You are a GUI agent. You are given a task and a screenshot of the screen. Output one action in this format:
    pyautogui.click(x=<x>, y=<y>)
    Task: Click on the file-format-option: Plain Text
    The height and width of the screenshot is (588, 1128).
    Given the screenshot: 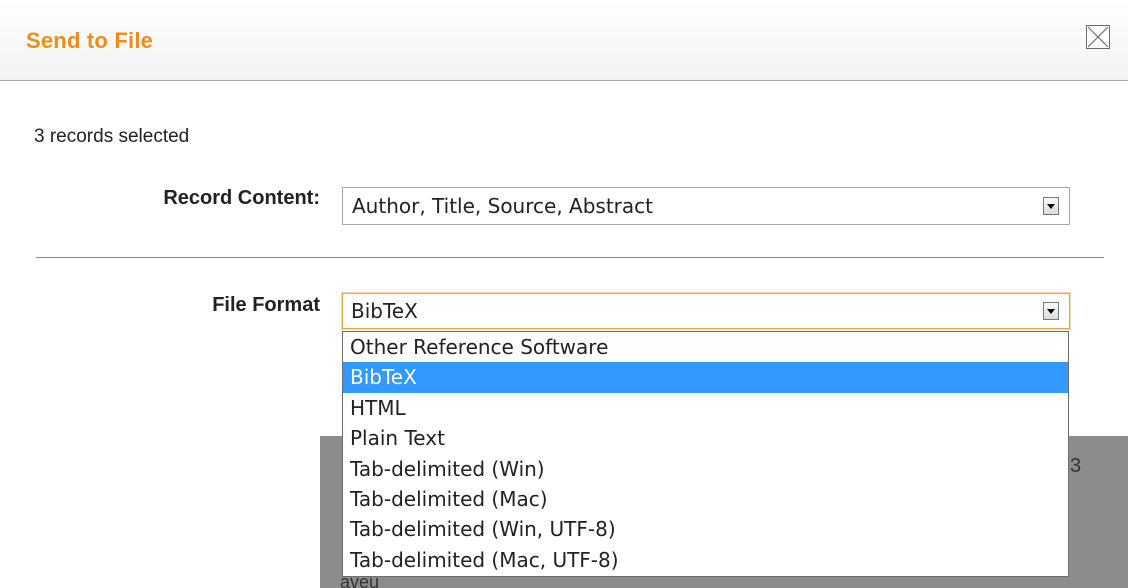 What is the action you would take?
    pyautogui.click(x=705, y=438)
    